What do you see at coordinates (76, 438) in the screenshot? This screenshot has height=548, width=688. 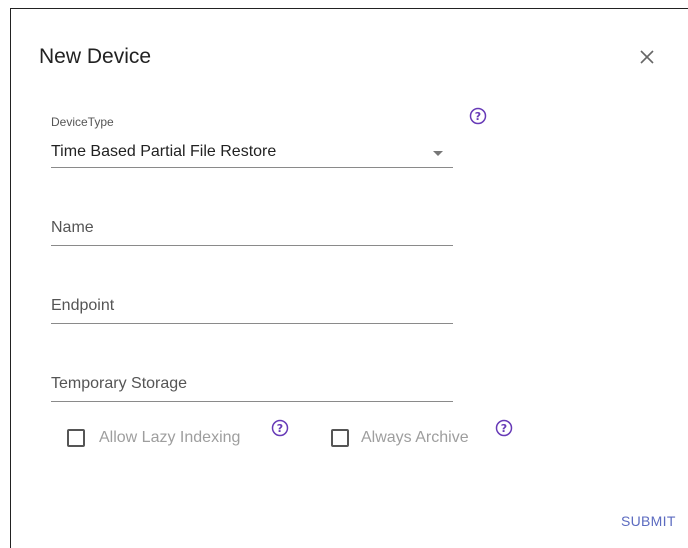 I see `allow-lazy-indexing-checkbox` at bounding box center [76, 438].